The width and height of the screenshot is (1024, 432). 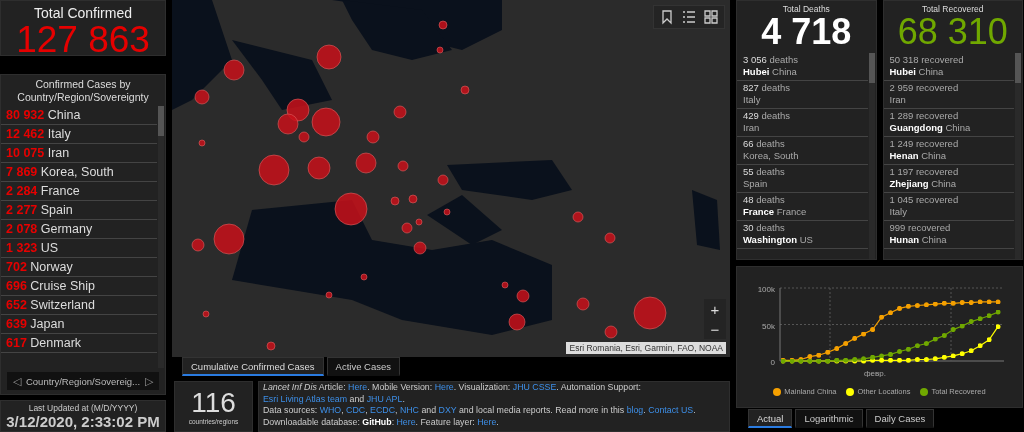 What do you see at coordinates (83, 91) in the screenshot?
I see `list-title: Confirmed Cases by Country/Region/Sovereignty` at bounding box center [83, 91].